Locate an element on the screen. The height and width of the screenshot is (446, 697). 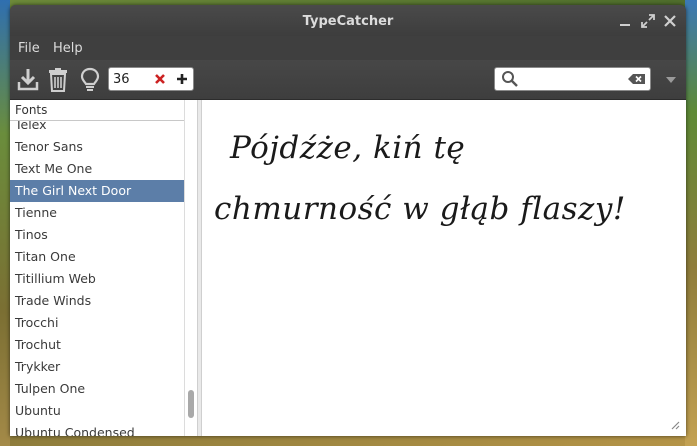
download-icon is located at coordinates (28, 80).